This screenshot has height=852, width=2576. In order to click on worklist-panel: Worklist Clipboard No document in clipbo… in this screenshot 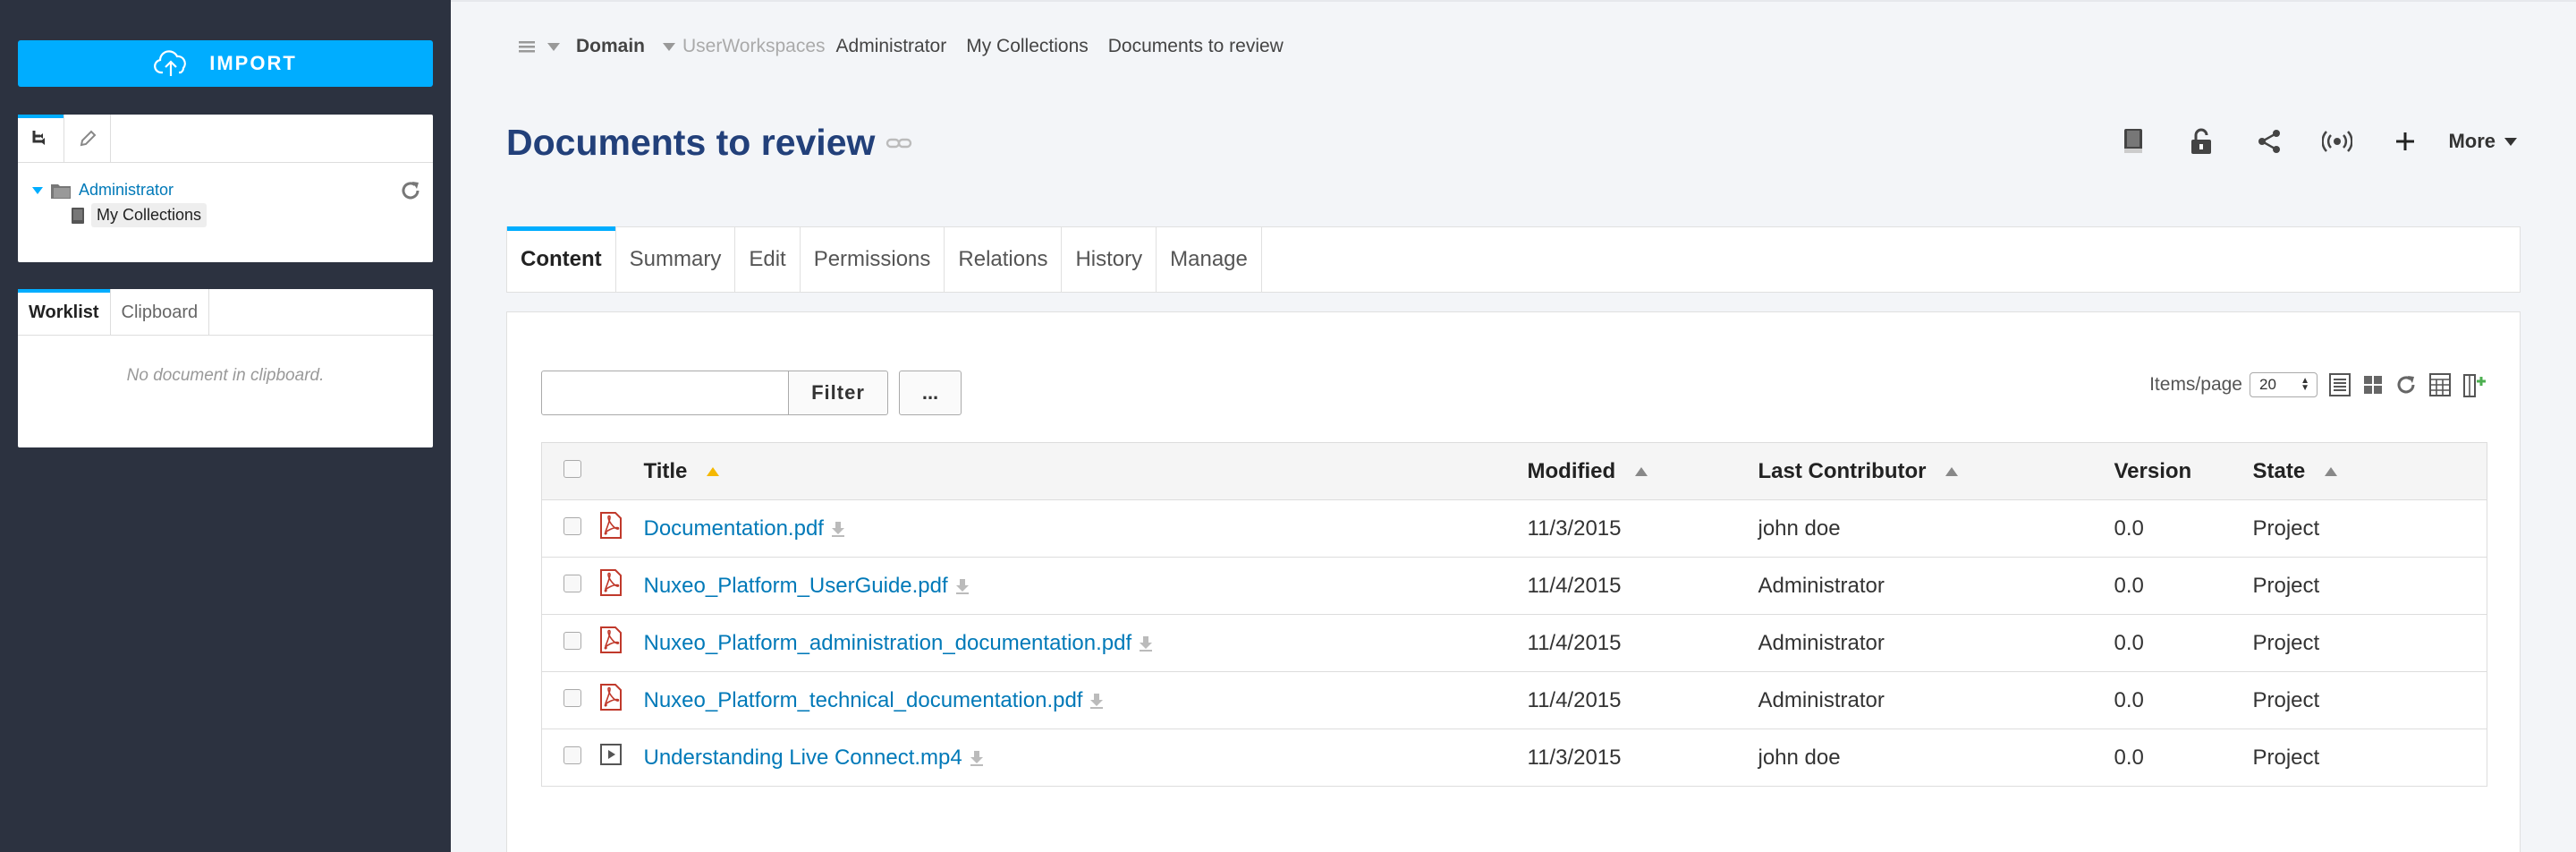, I will do `click(225, 368)`.